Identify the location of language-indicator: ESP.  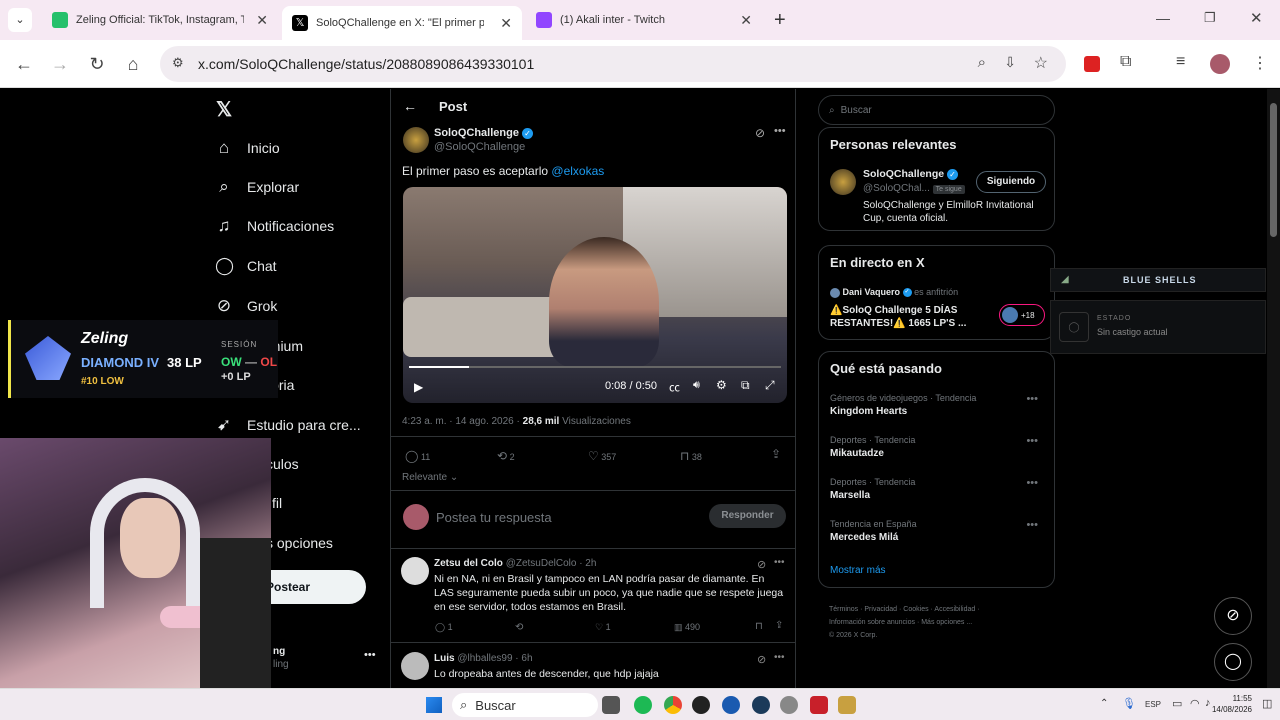
(1153, 704).